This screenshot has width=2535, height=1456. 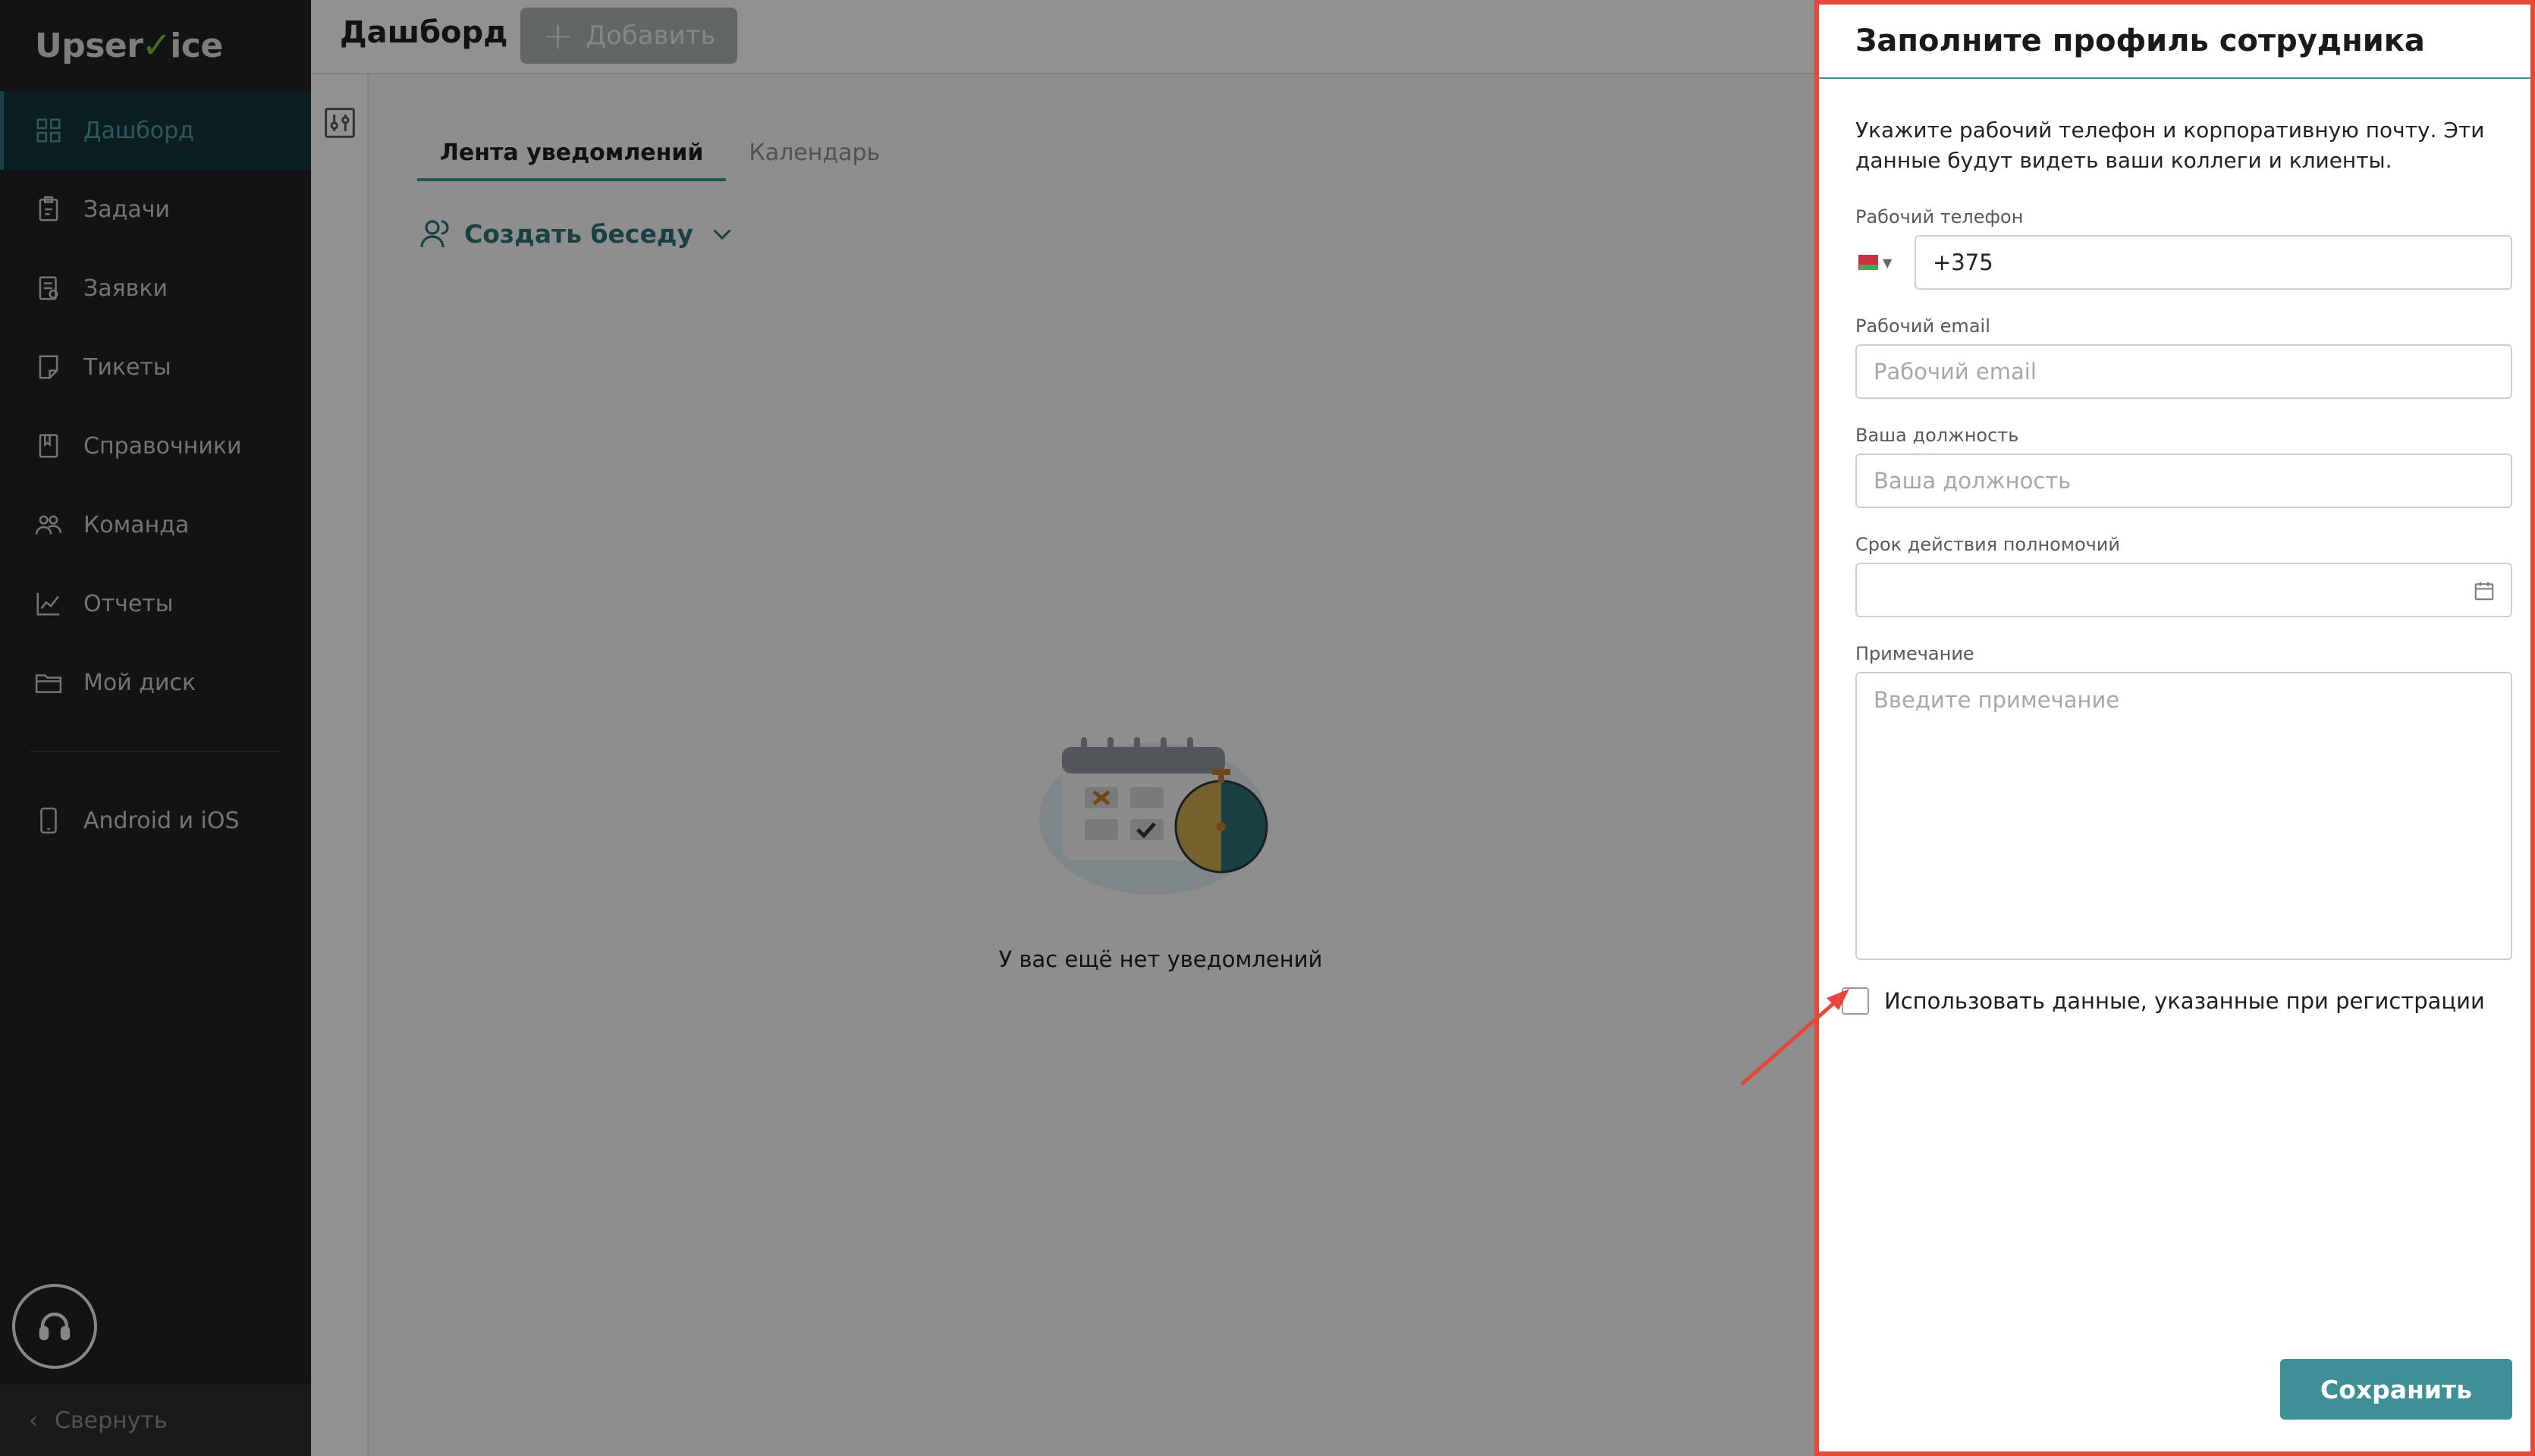 I want to click on empty-notifications-text: У вас ещё нет уведомлений, so click(x=1160, y=959).